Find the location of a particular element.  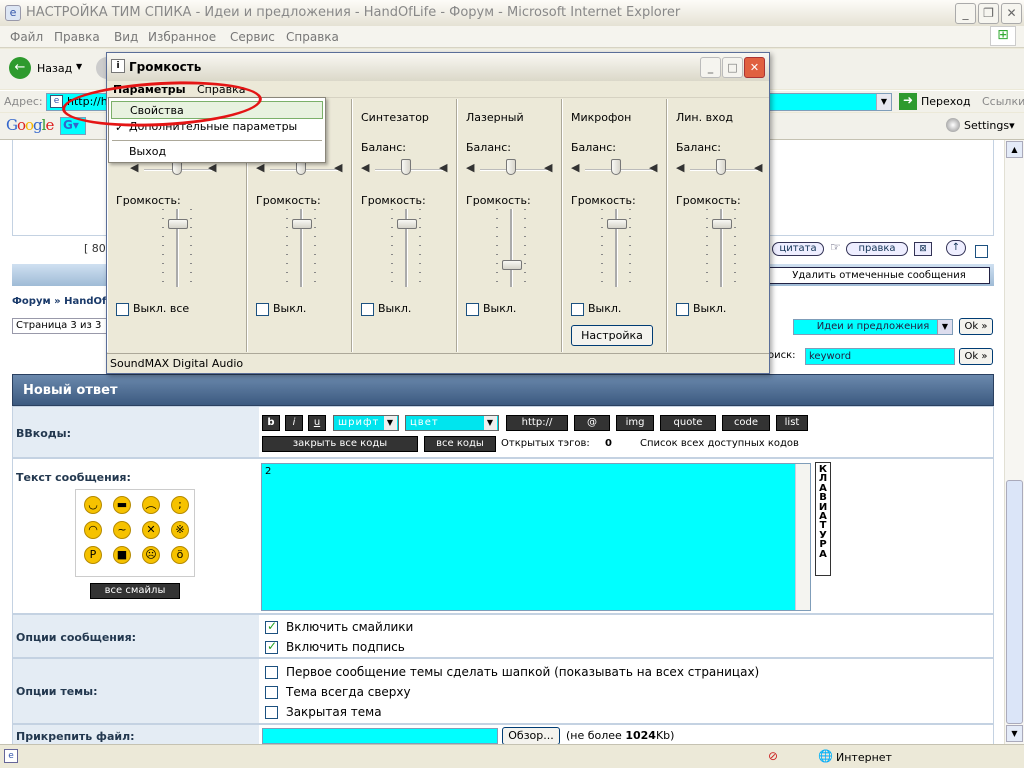

delete-selected-button: Удалить отмеченные сообщения is located at coordinates (879, 275).